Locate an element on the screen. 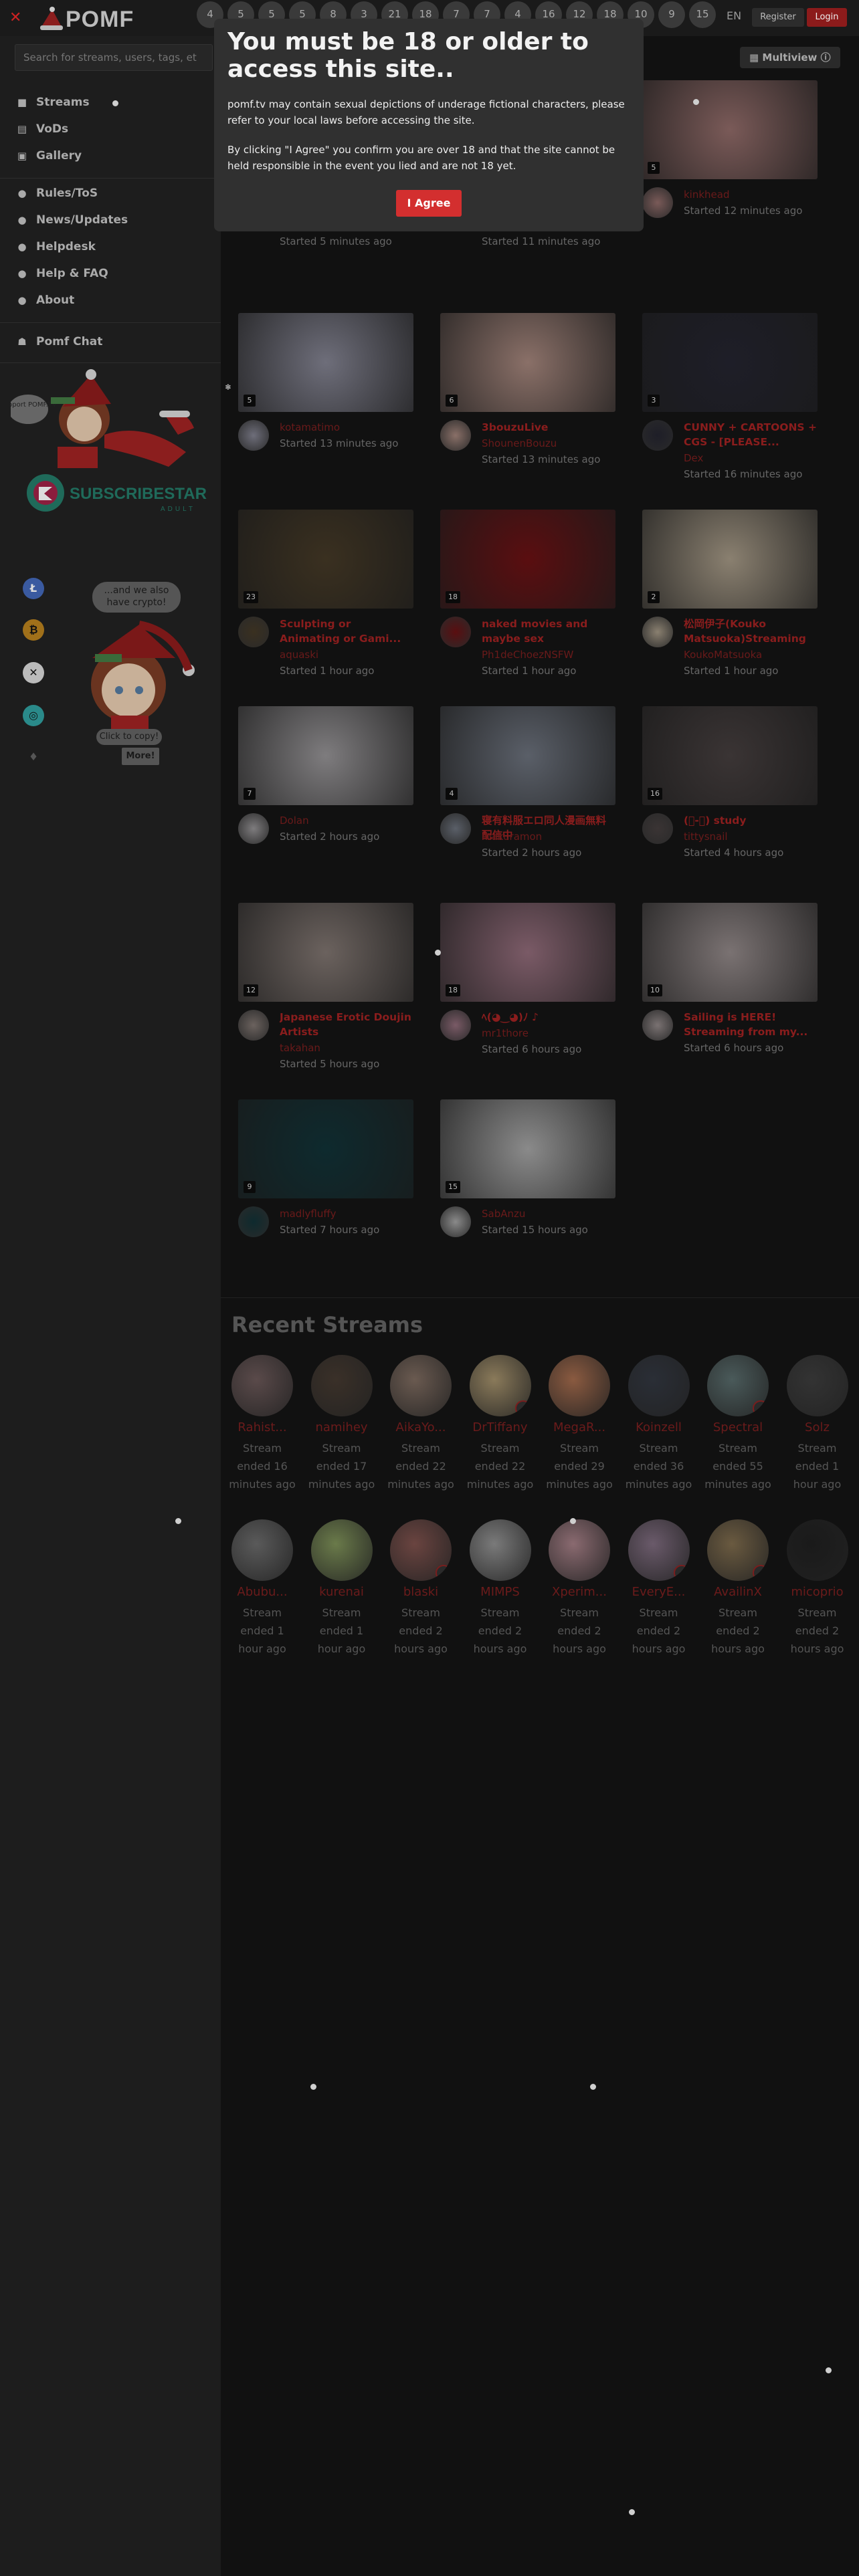 This screenshot has height=2576, width=859. stream-title: 3bouzuLive is located at coordinates (548, 427).